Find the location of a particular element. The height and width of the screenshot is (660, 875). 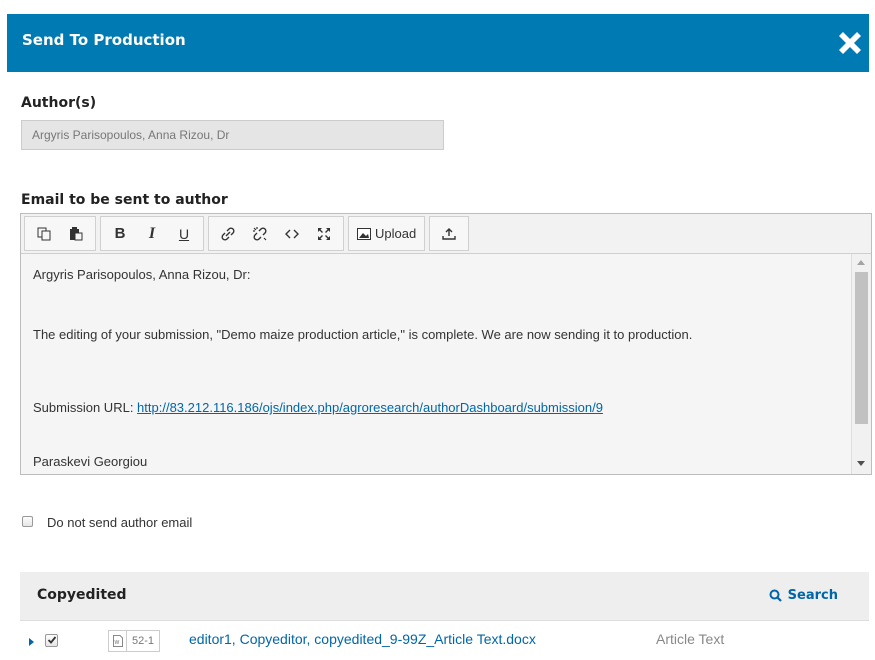

scroll-down-arrow is located at coordinates (861, 463).